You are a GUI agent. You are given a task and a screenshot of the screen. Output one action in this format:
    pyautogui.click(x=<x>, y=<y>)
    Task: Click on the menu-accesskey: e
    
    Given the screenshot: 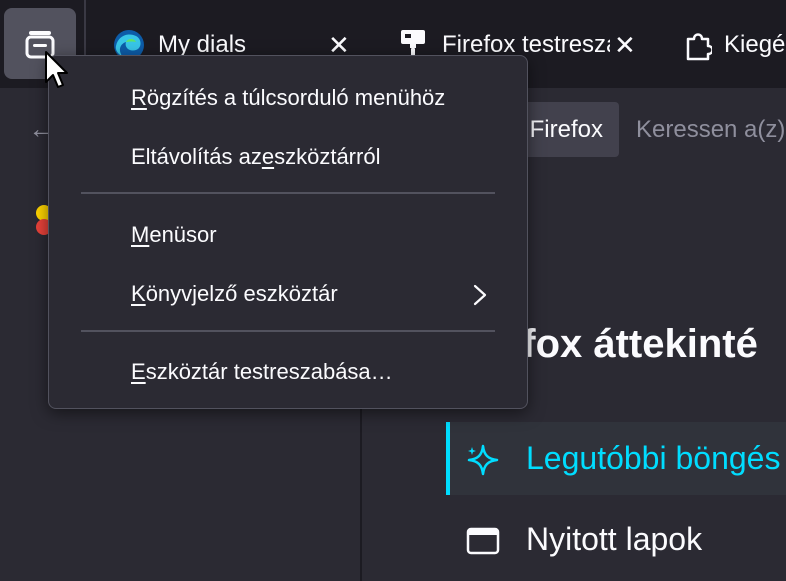 What is the action you would take?
    pyautogui.click(x=268, y=156)
    